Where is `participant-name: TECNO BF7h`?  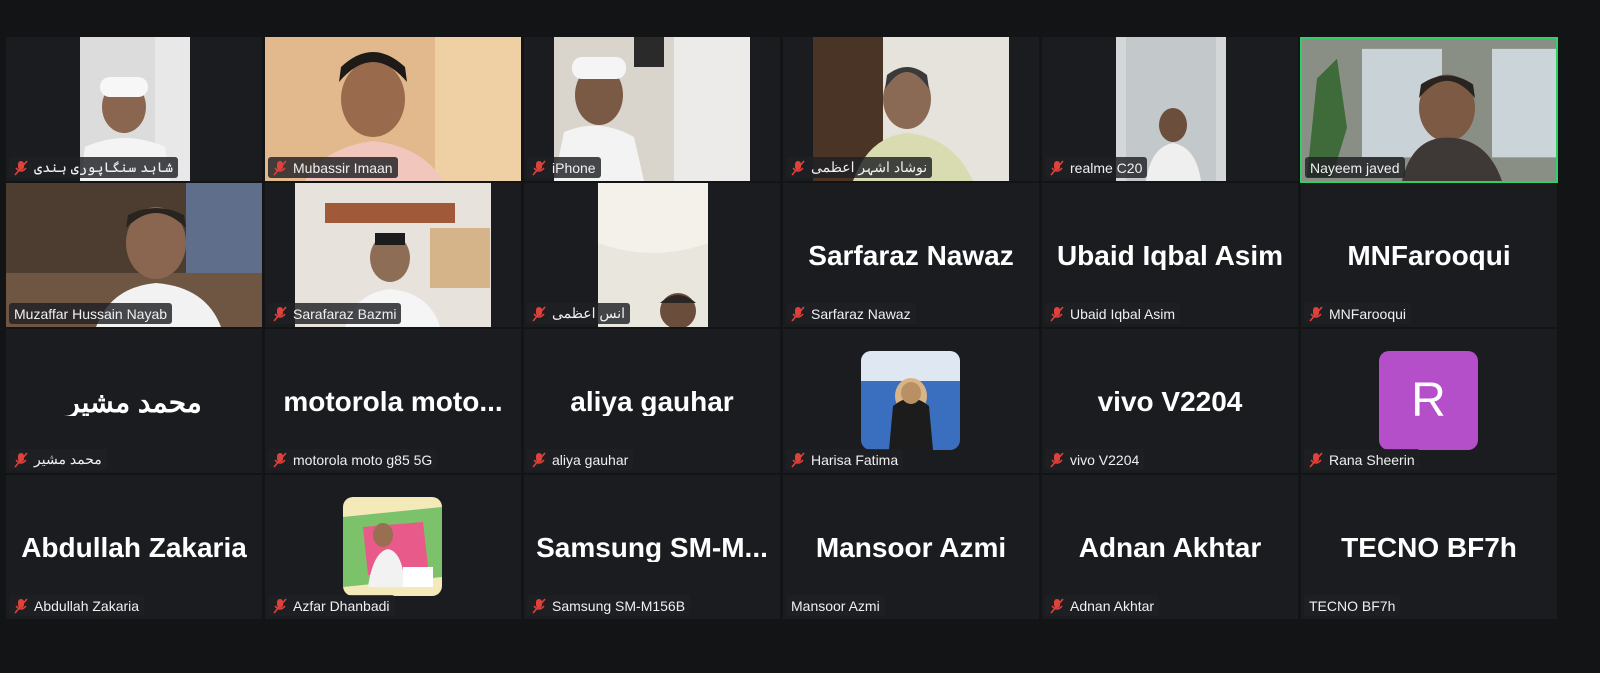 participant-name: TECNO BF7h is located at coordinates (1352, 605).